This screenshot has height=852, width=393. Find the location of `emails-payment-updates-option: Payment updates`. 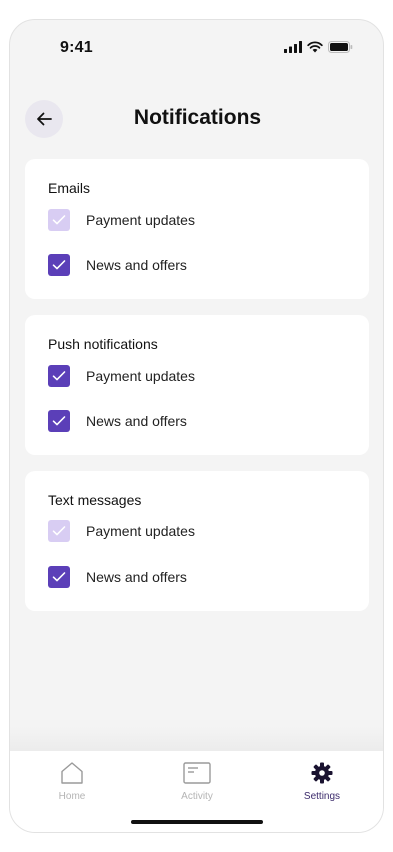

emails-payment-updates-option: Payment updates is located at coordinates (121, 220).